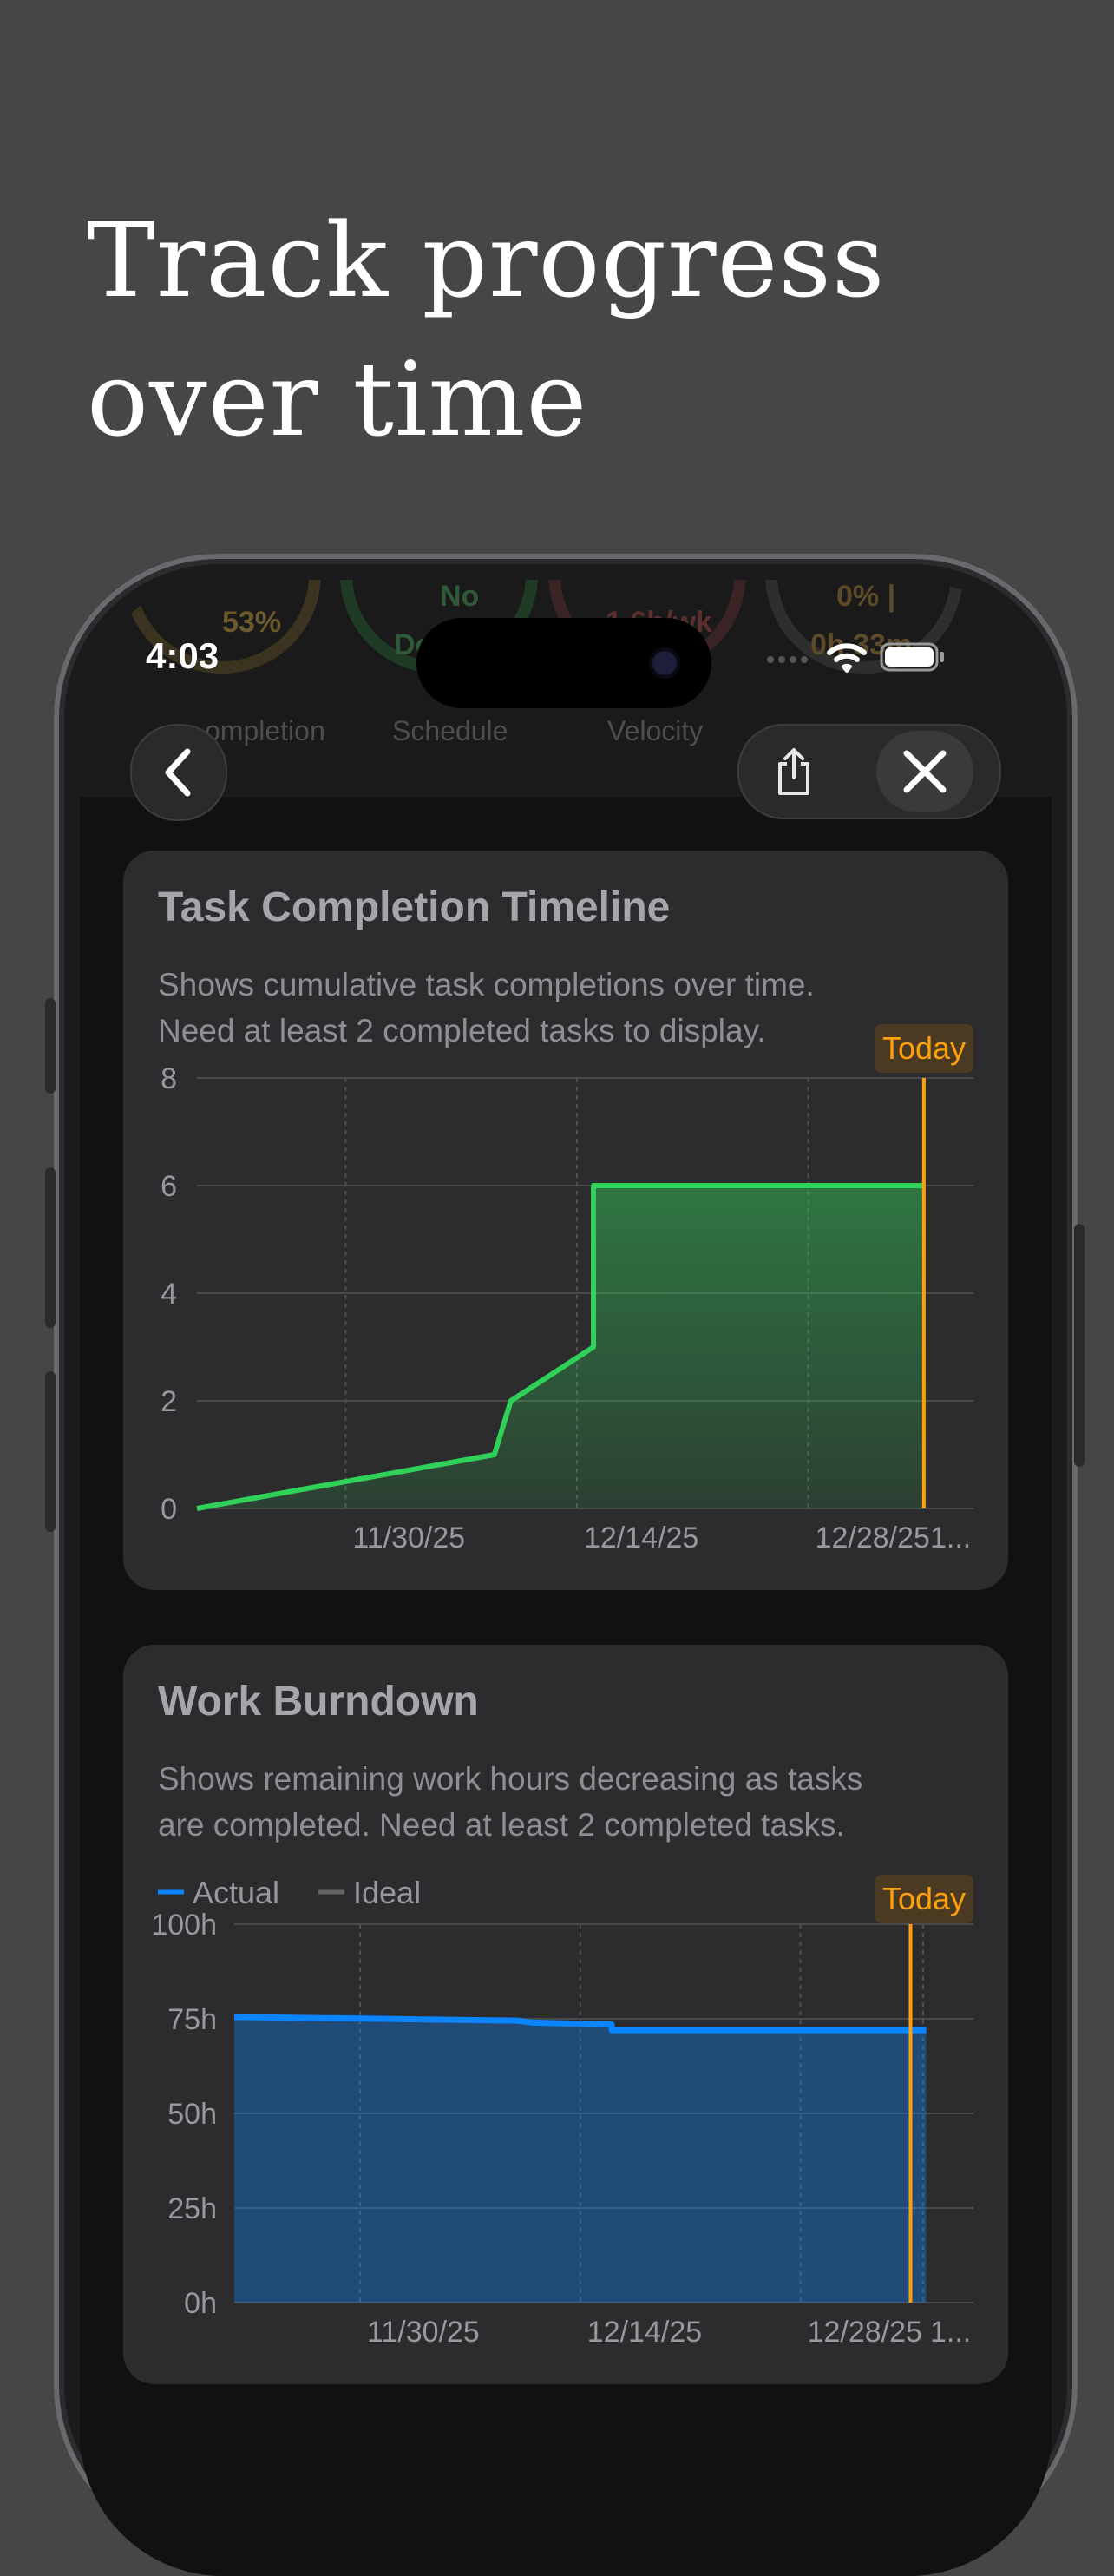 The image size is (1114, 2576). I want to click on close-button, so click(924, 771).